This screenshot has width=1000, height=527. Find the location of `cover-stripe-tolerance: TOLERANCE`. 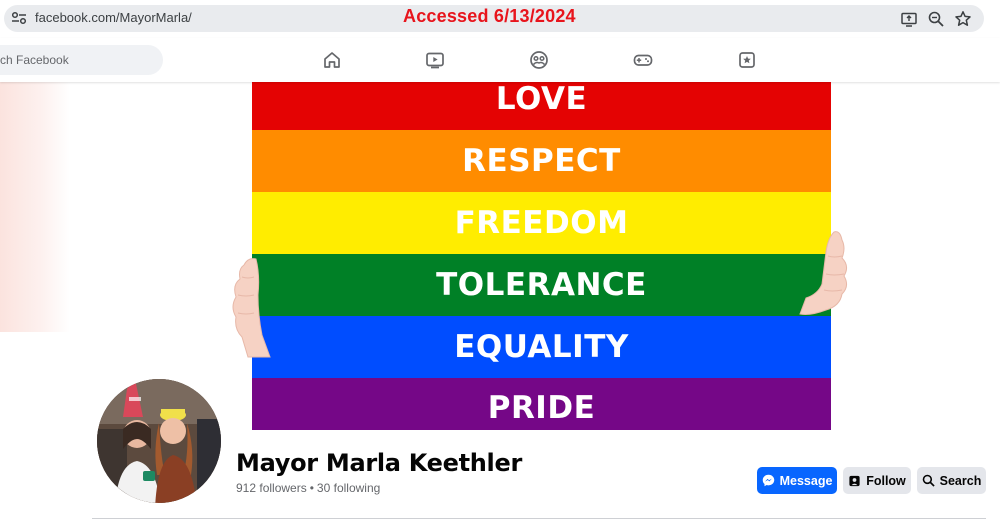

cover-stripe-tolerance: TOLERANCE is located at coordinates (541, 285).